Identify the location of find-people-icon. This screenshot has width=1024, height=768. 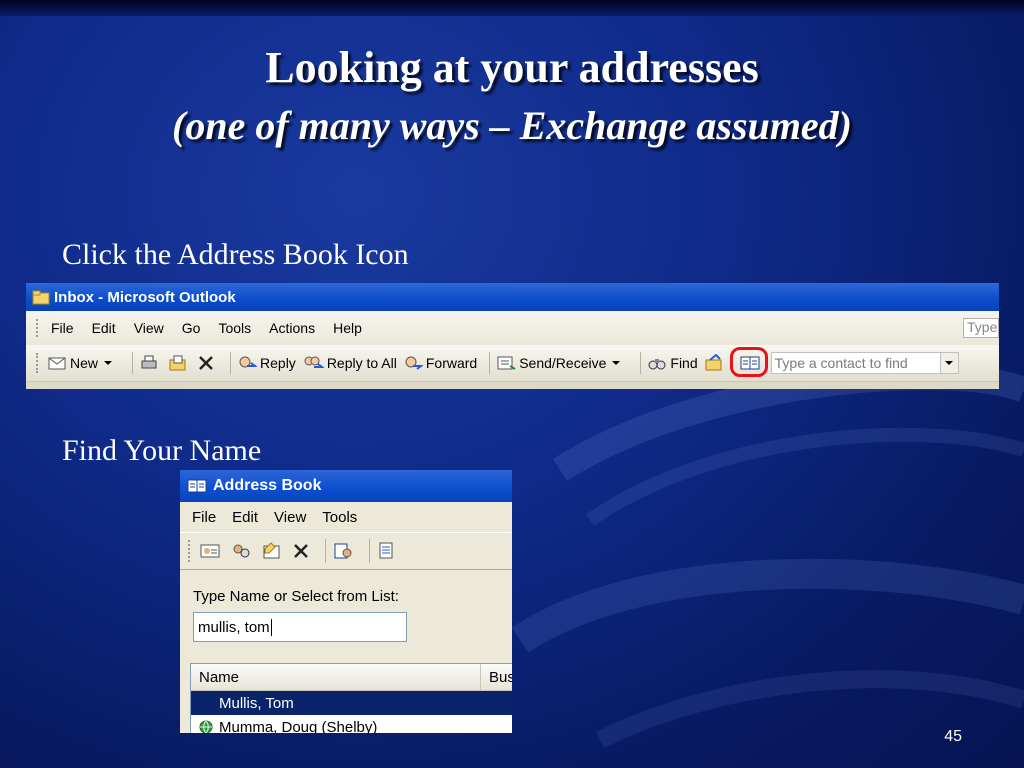
(241, 551).